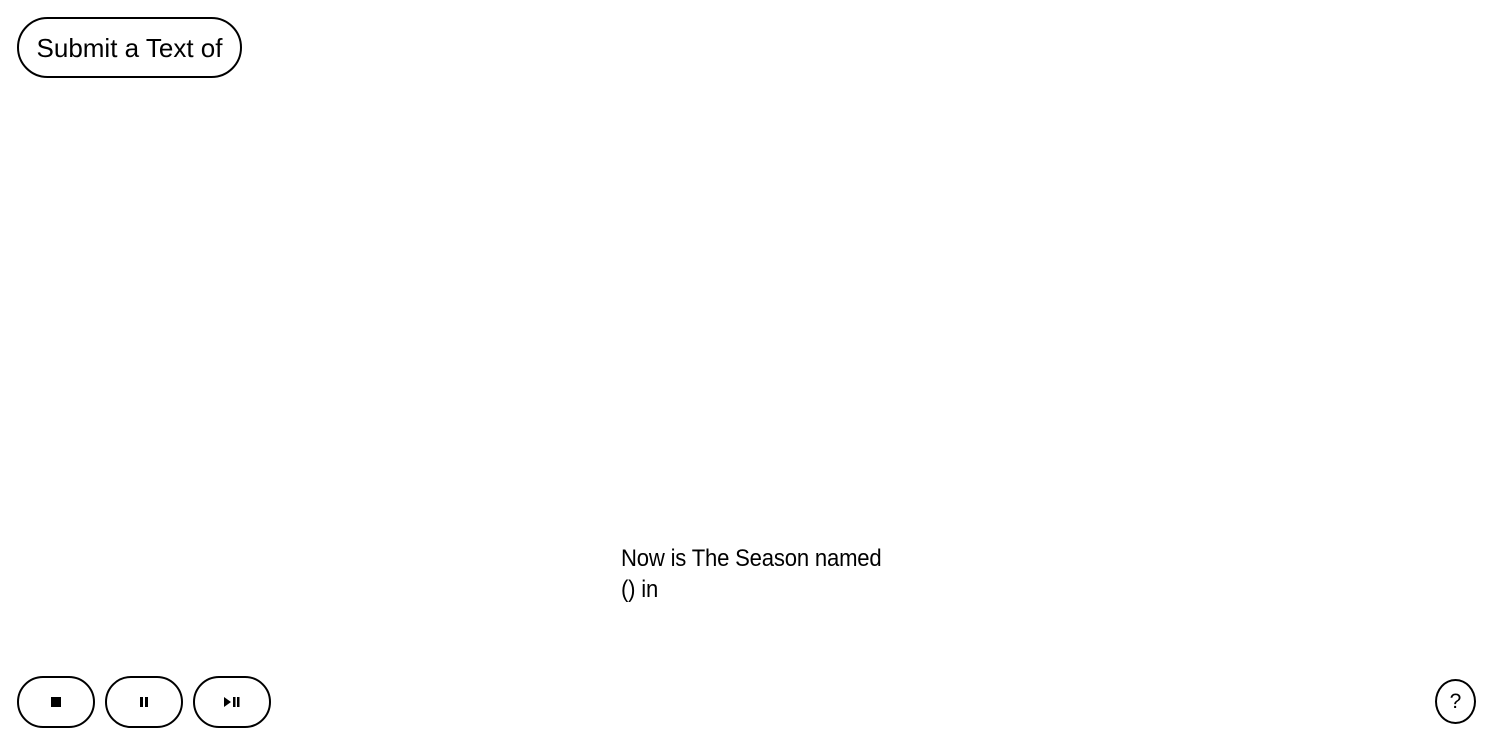 The height and width of the screenshot is (750, 1500). I want to click on play-pause-button, so click(232, 702).